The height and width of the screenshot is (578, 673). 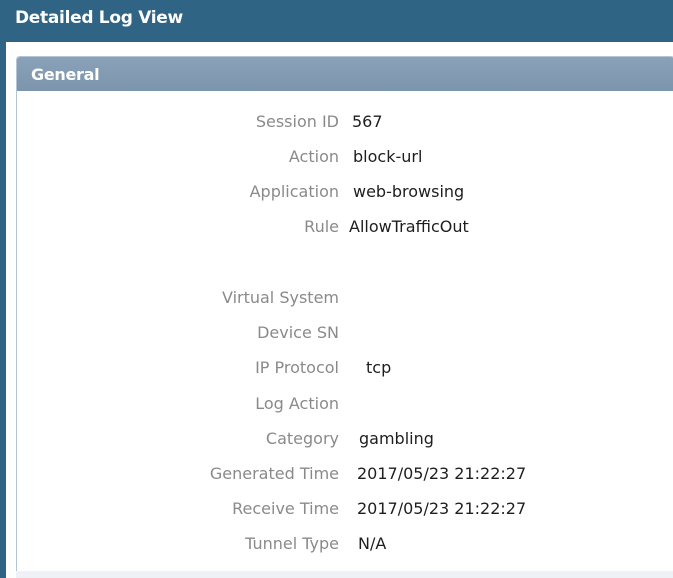 I want to click on field-label: Application, so click(x=294, y=191).